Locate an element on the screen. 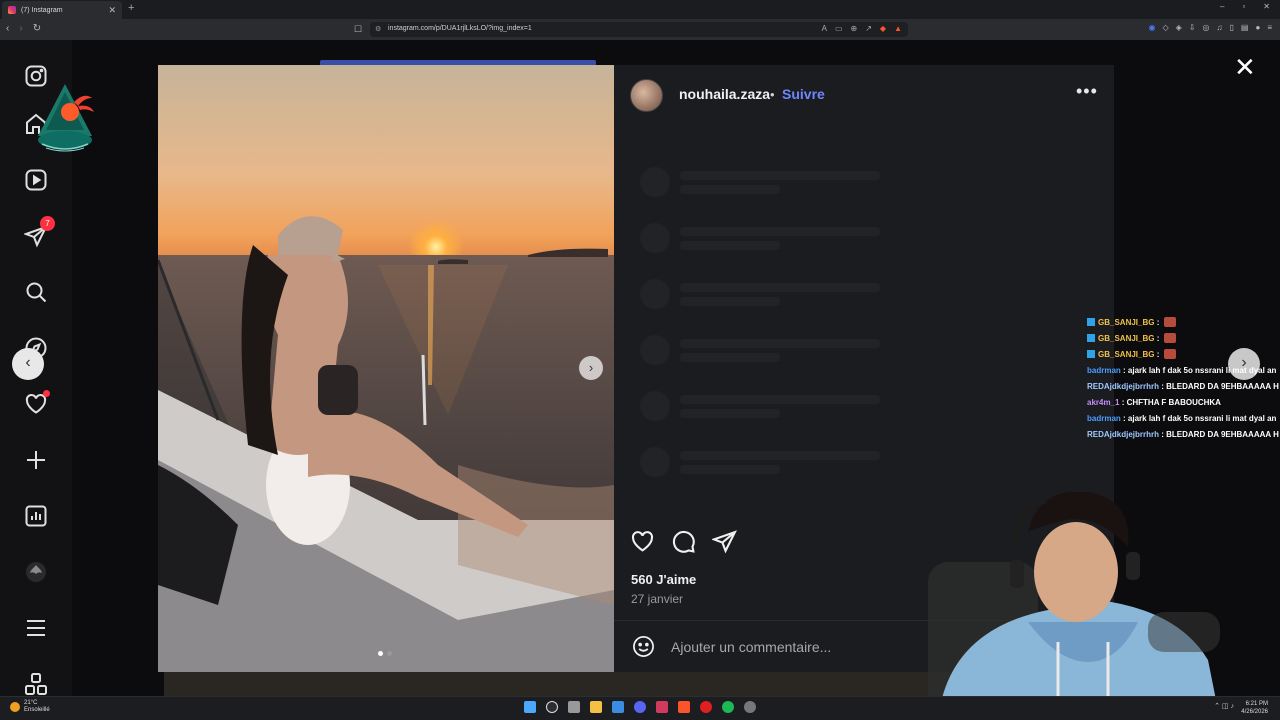  close-window-button: ✕ is located at coordinates (1266, 6).